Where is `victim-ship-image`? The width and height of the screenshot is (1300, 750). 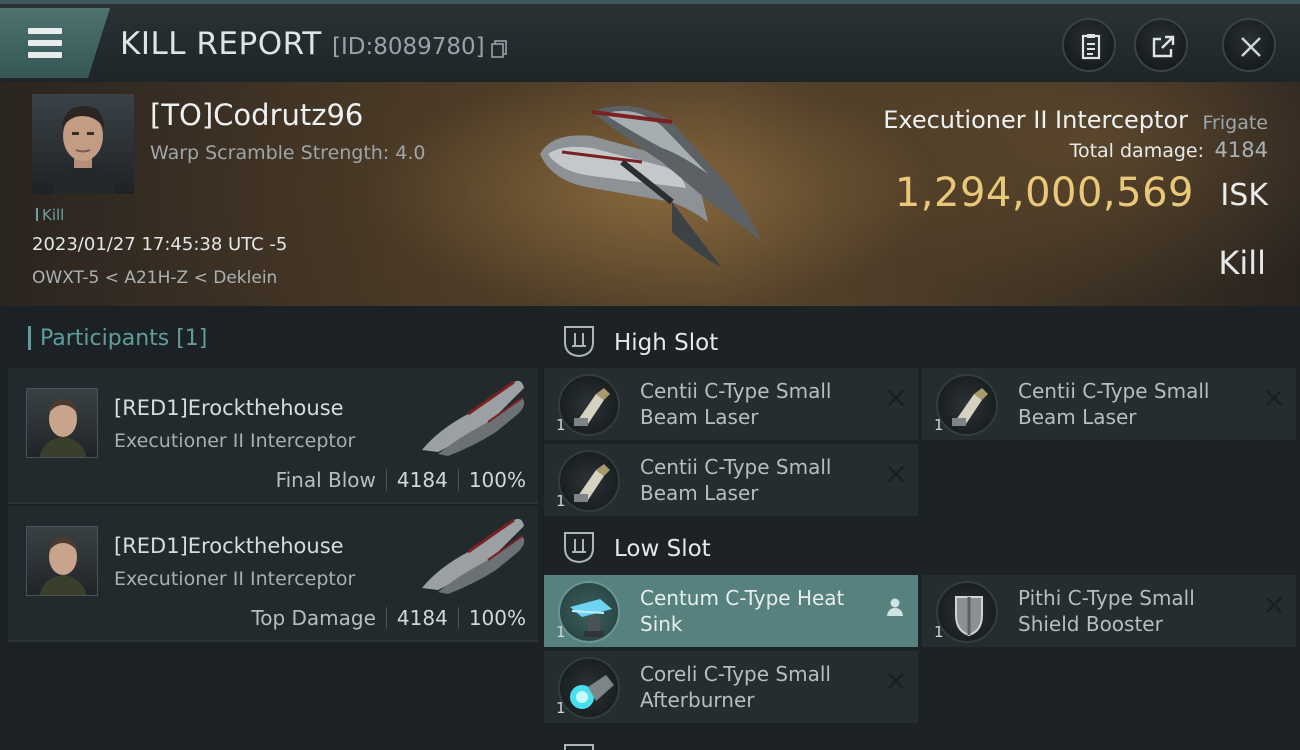
victim-ship-image is located at coordinates (651, 186).